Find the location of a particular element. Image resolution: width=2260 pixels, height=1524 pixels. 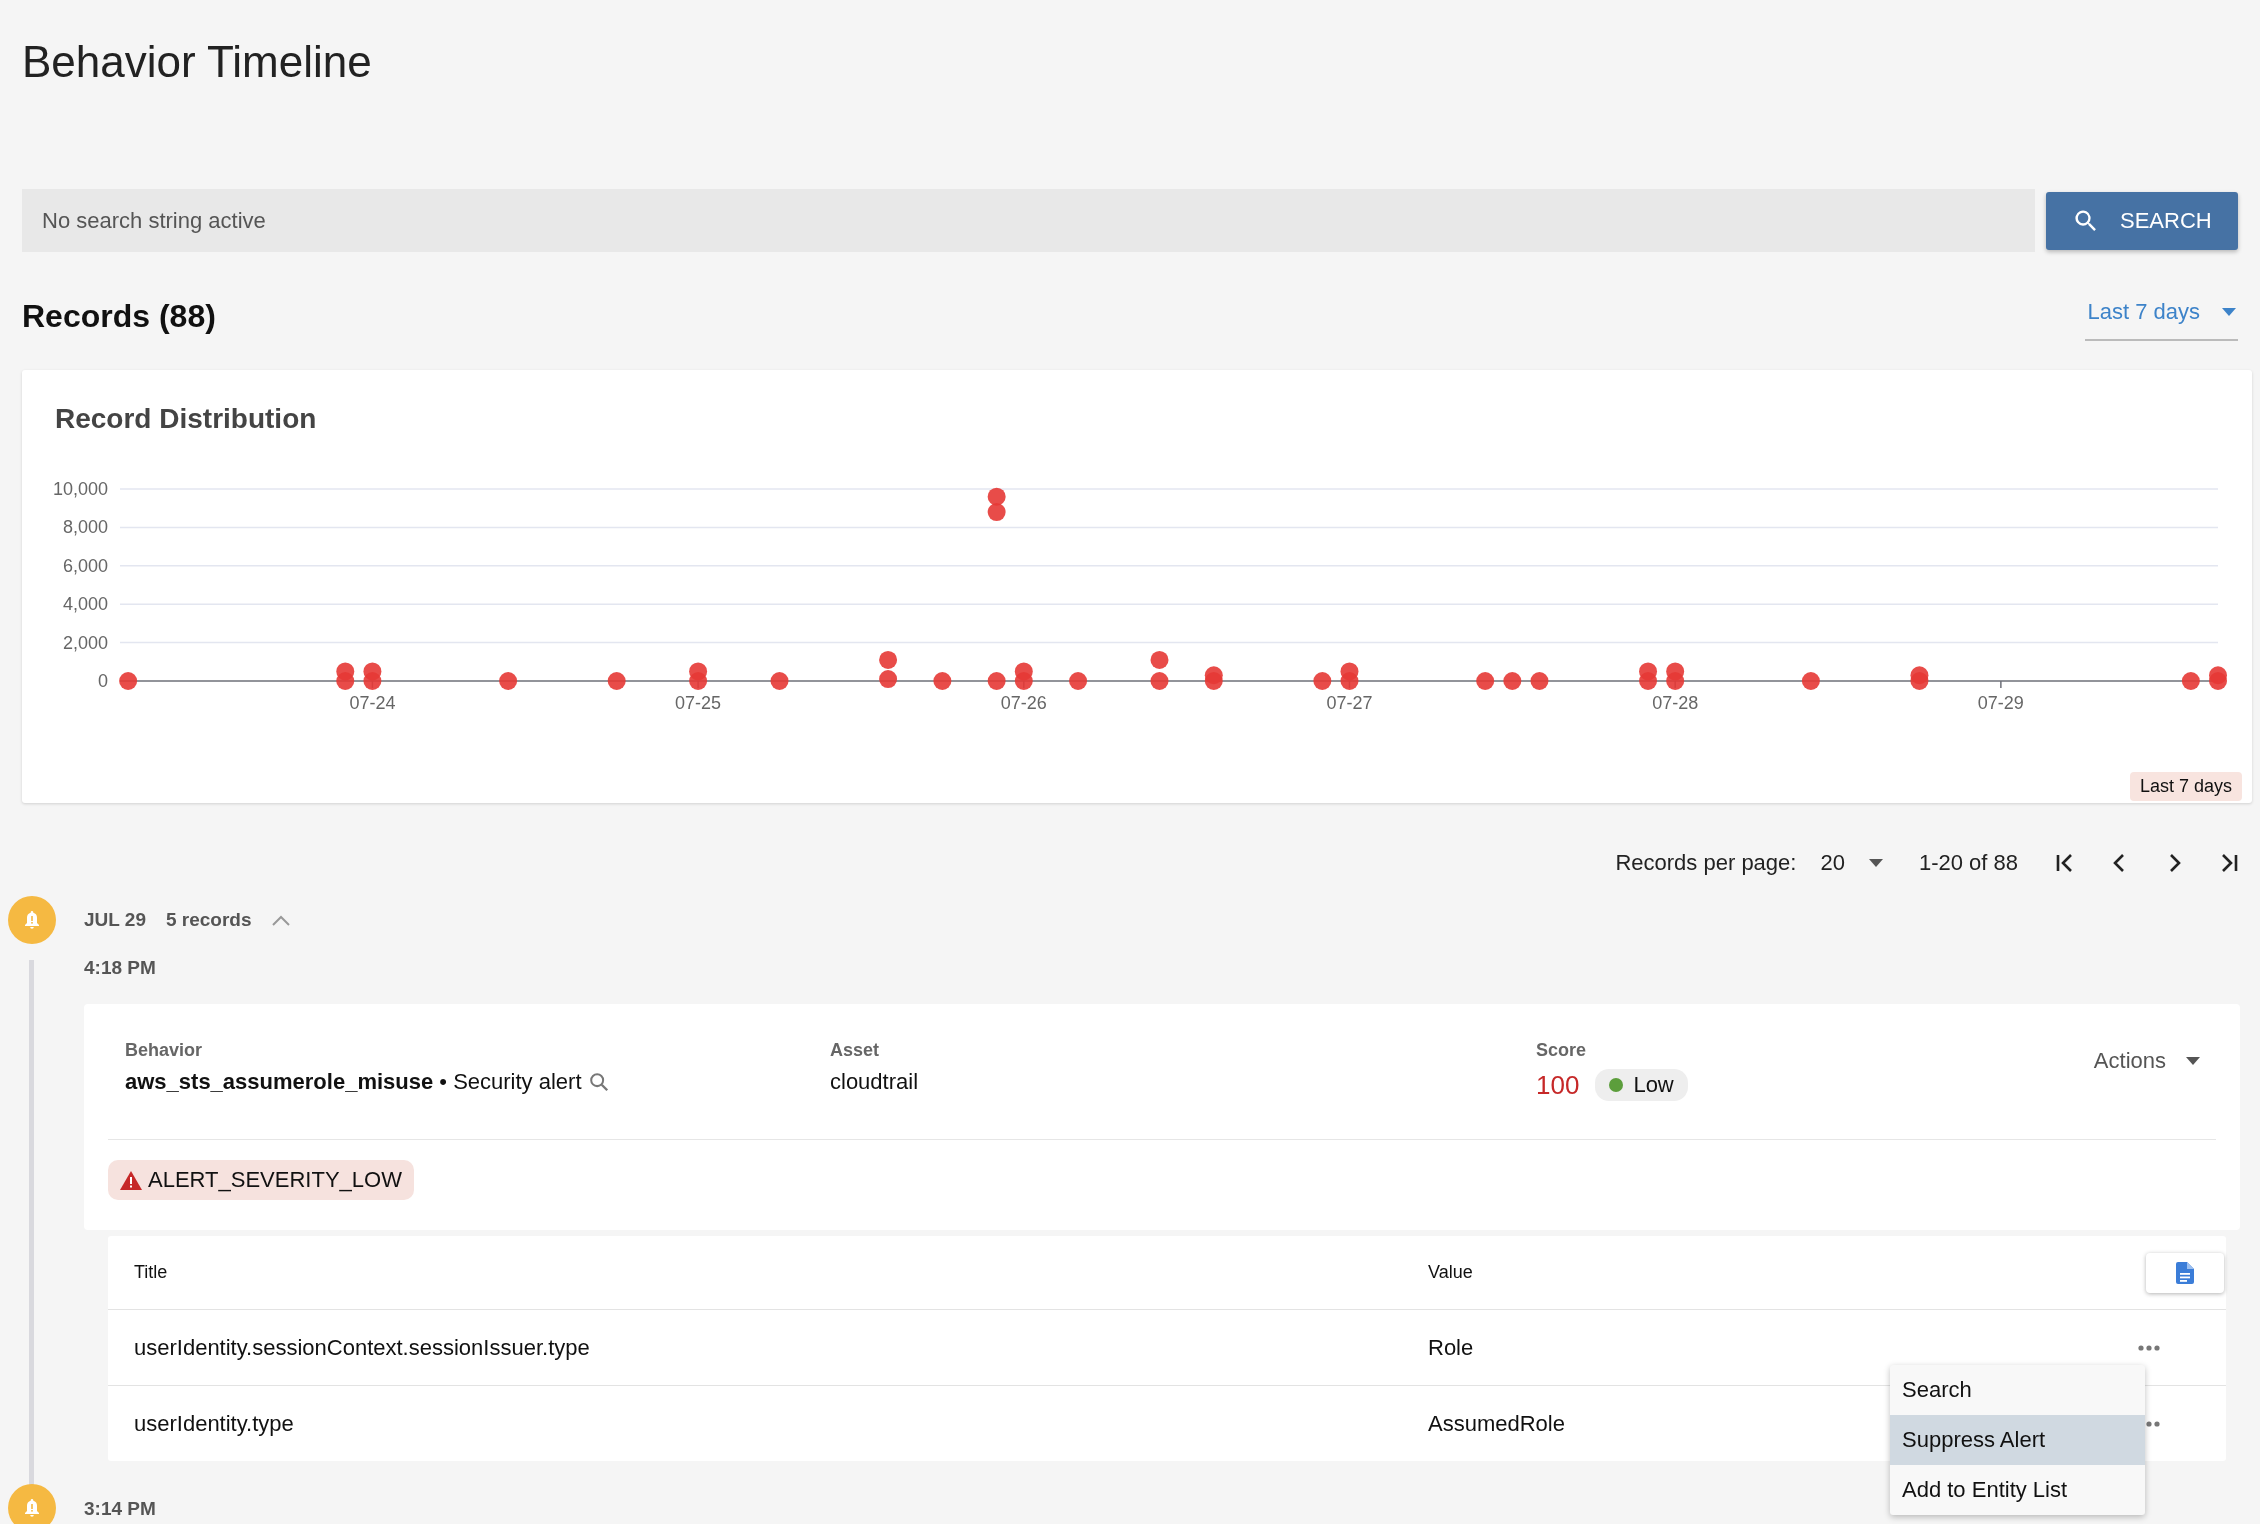

entry-time: 4:18 PM is located at coordinates (120, 967).